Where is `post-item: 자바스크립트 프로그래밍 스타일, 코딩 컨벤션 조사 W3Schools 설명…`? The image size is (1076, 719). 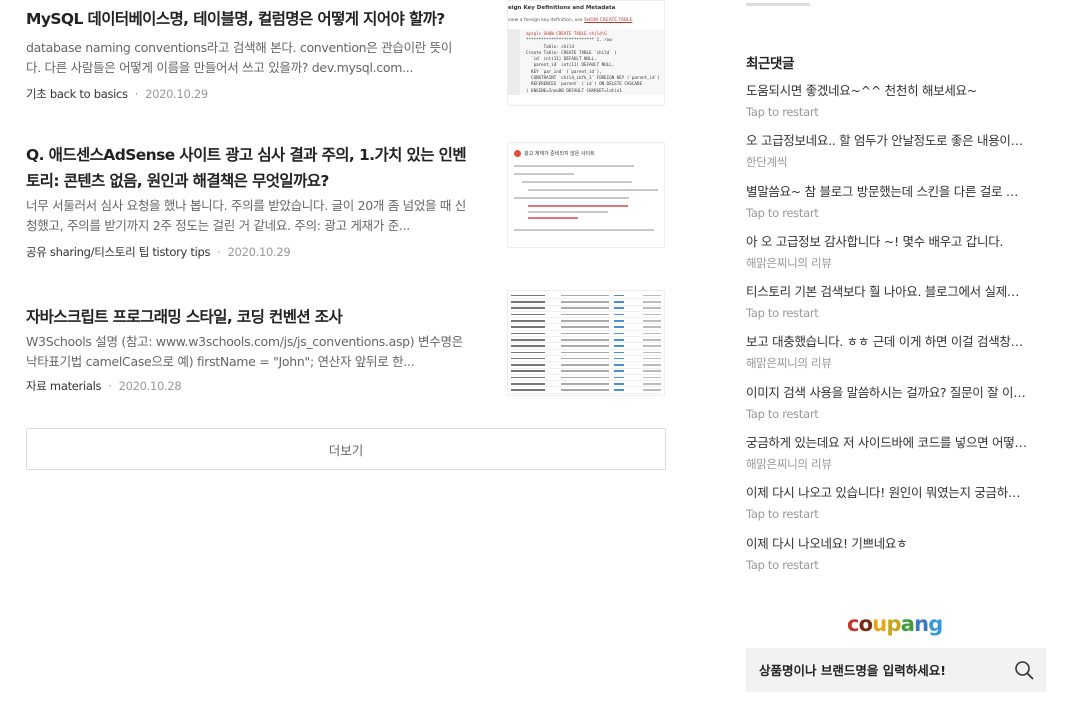 post-item: 자바스크립트 프로그래밍 스타일, 코딩 컨벤션 조사 W3Schools 설명… is located at coordinates (346, 365).